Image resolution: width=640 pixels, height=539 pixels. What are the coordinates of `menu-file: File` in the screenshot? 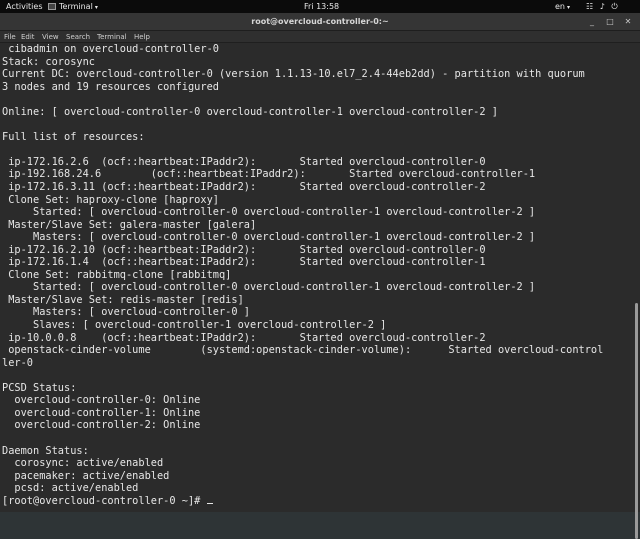 It's located at (10, 37).